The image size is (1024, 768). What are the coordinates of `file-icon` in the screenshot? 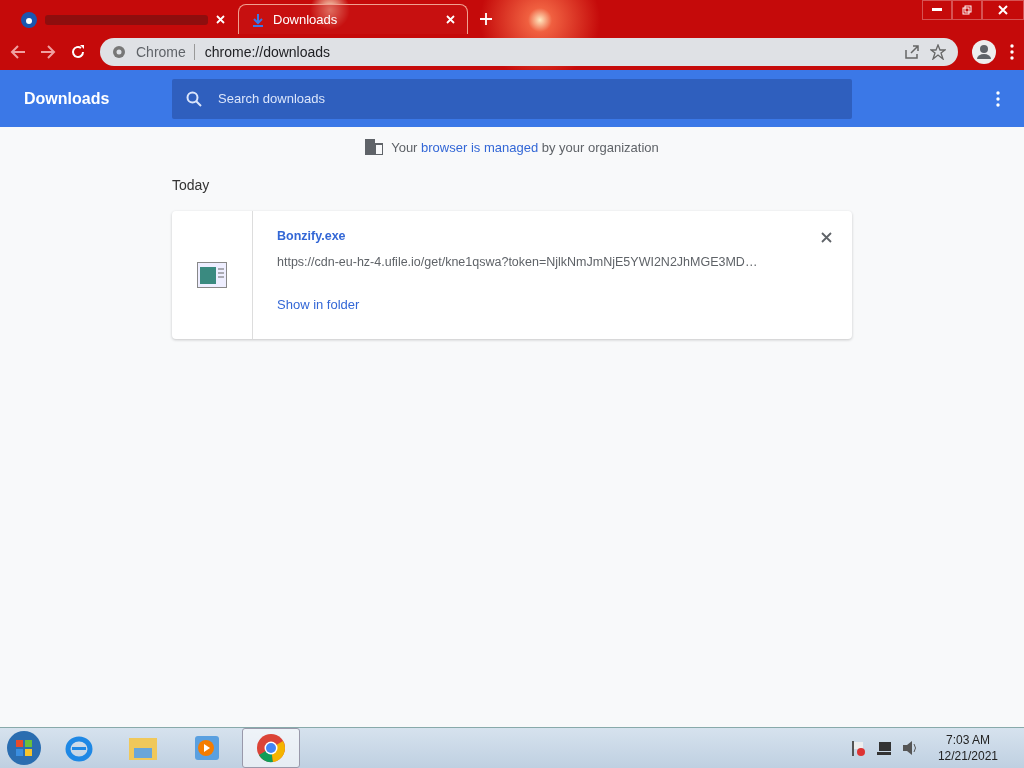 It's located at (212, 275).